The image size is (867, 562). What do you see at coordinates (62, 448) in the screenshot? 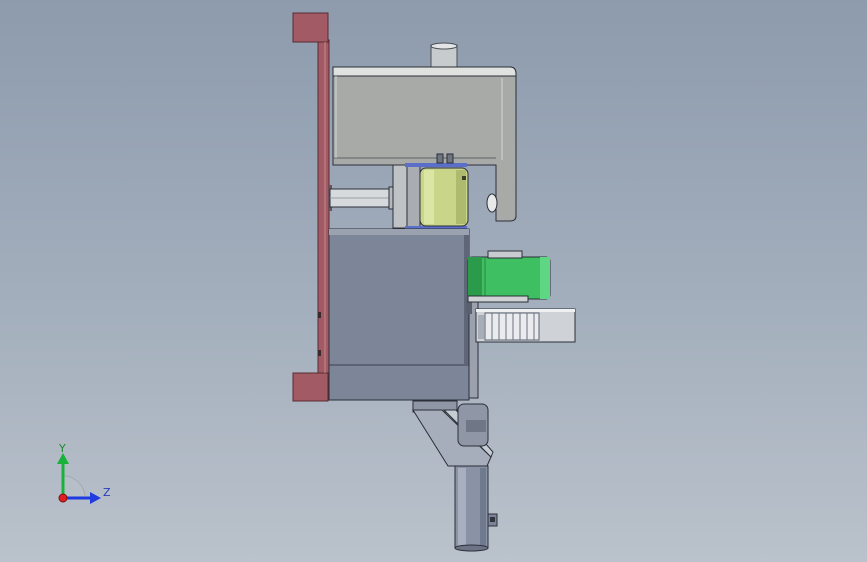
I see `y-axis-label: Y` at bounding box center [62, 448].